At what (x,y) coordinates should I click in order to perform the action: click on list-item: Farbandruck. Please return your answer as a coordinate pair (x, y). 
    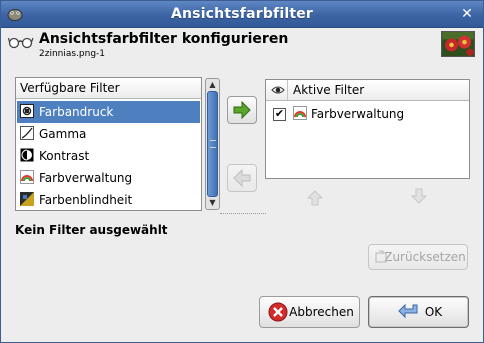
    Looking at the image, I should click on (108, 112).